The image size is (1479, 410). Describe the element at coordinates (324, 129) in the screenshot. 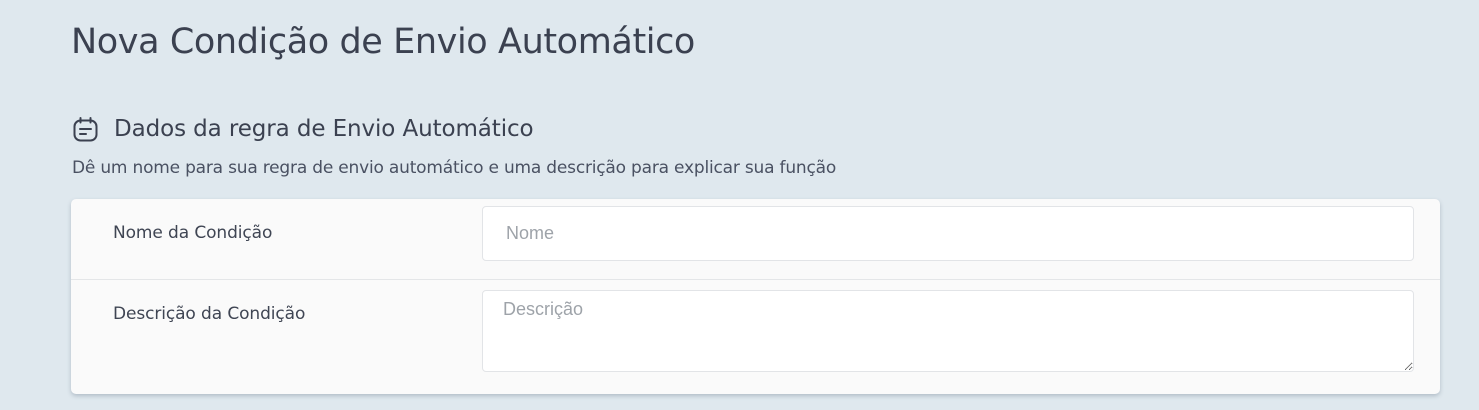

I see `section-title: Dados da regra de Envio Automático` at that location.